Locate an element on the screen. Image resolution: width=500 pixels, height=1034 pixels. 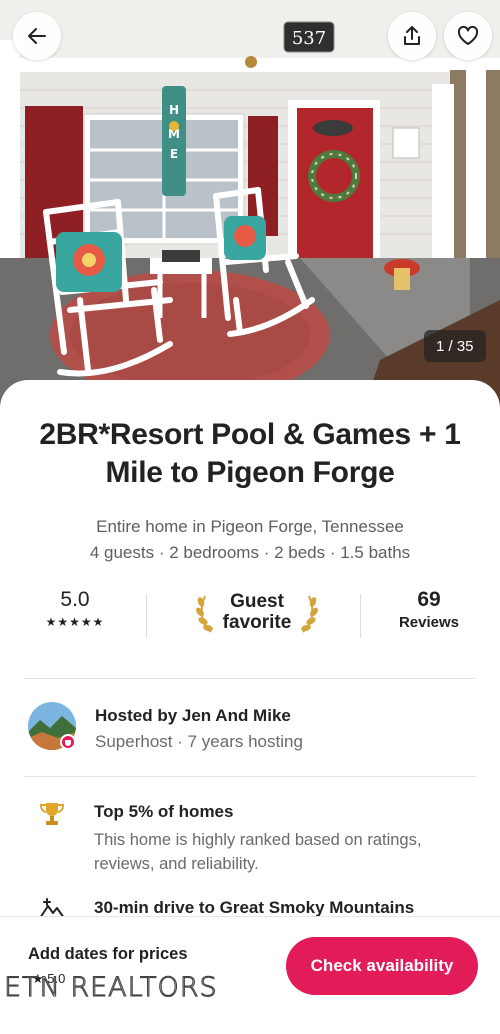
host-subtitle: Superhost · 7 years hosting is located at coordinates (199, 741).